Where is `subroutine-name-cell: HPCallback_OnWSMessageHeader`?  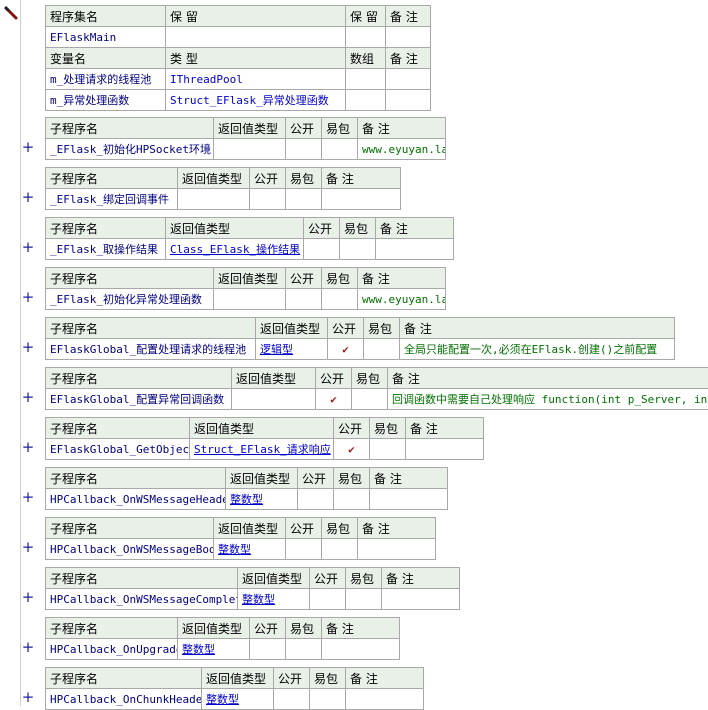
subroutine-name-cell: HPCallback_OnWSMessageHeader is located at coordinates (136, 499).